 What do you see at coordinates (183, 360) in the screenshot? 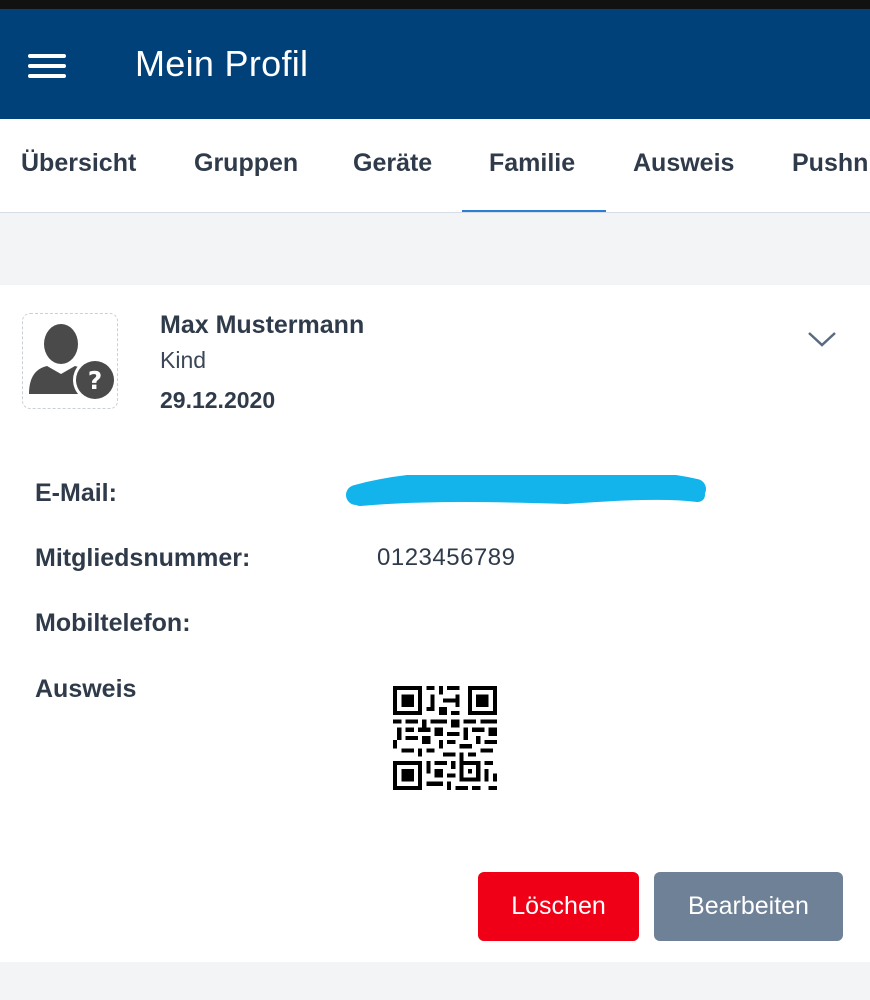
I see `member-role: Kind` at bounding box center [183, 360].